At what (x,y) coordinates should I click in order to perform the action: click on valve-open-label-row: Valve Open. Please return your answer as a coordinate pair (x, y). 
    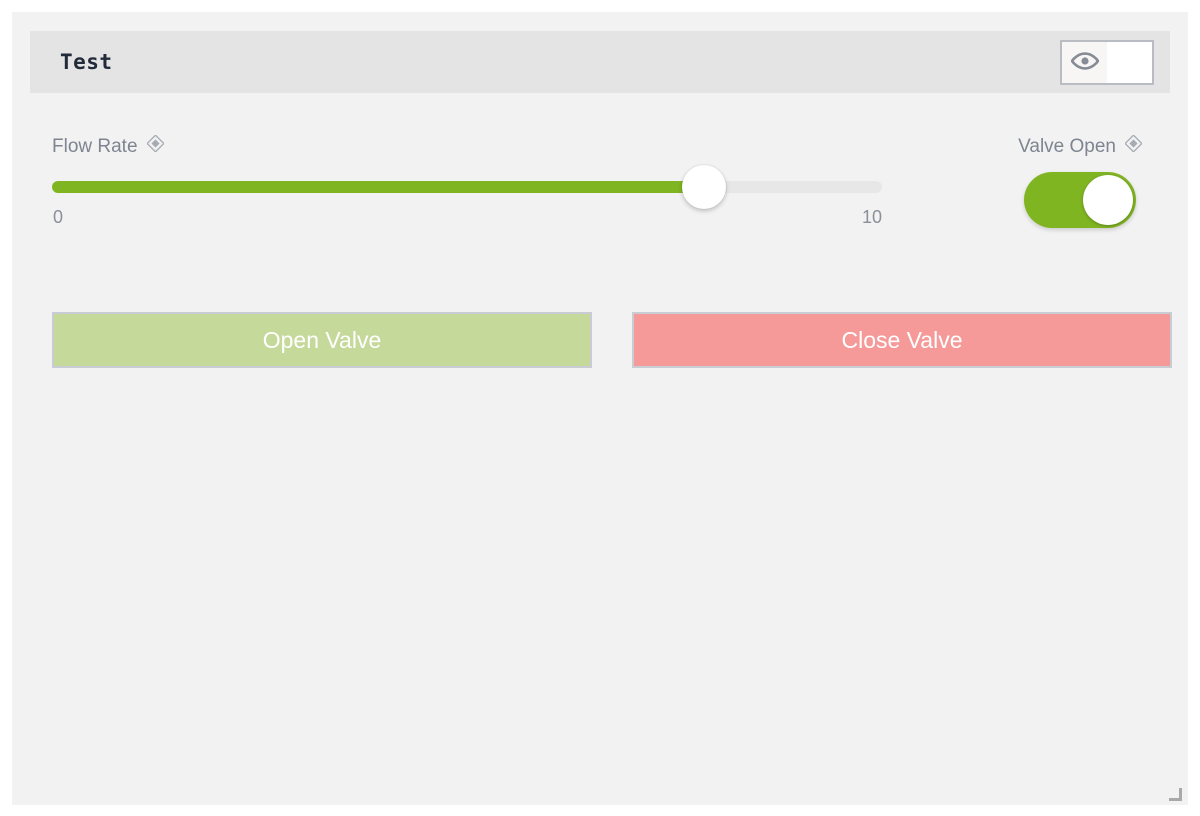
    Looking at the image, I should click on (1080, 146).